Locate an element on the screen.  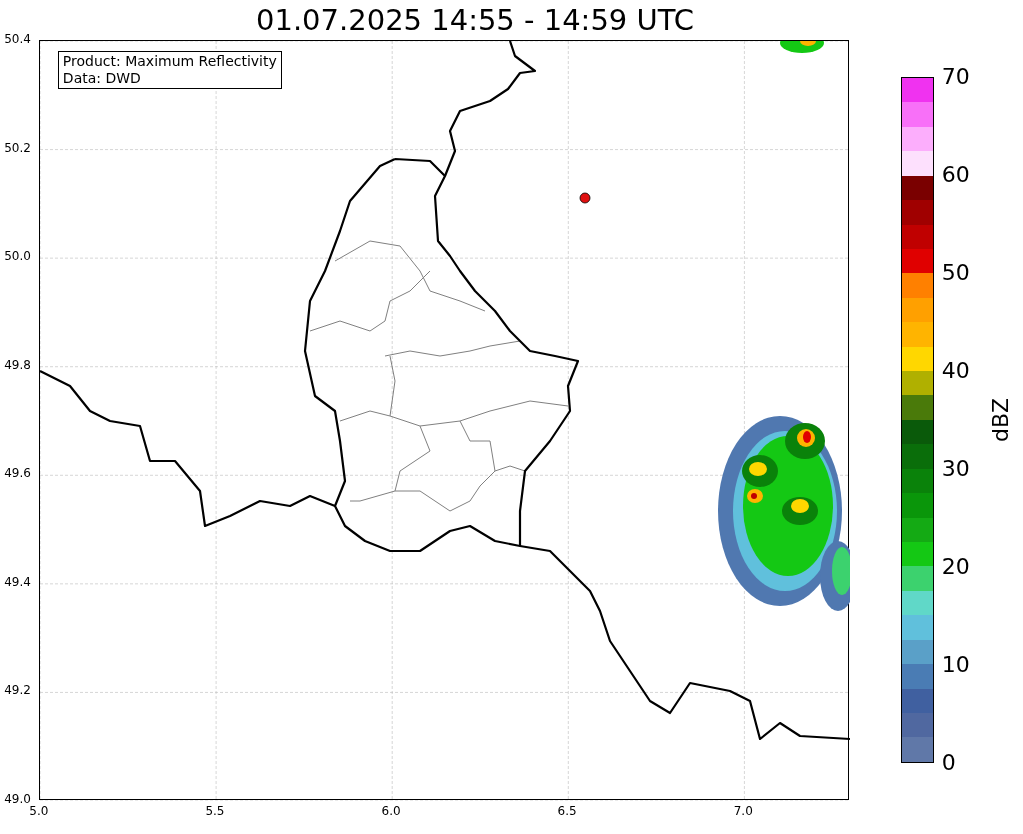
chart-title: 01.07.2025 14:55 - 14:59 UTC is located at coordinates (474, 20).